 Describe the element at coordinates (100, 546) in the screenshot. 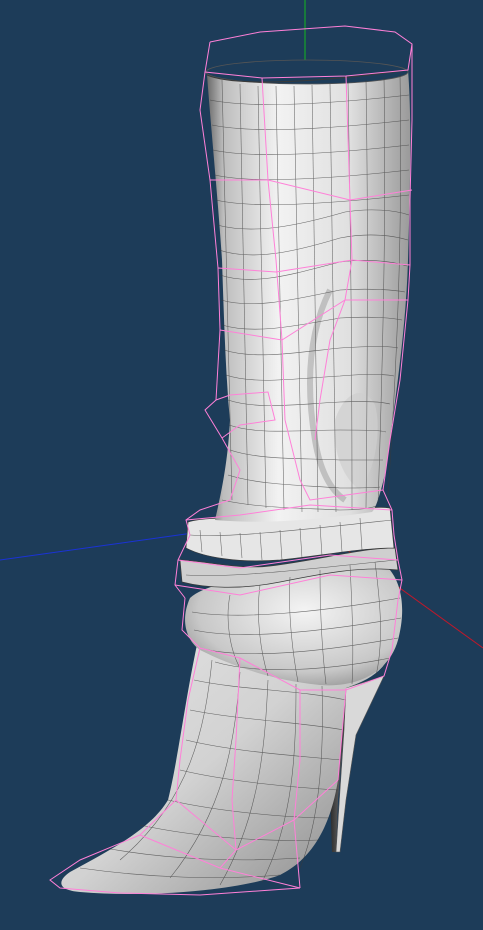

I see `z-axis-line` at that location.